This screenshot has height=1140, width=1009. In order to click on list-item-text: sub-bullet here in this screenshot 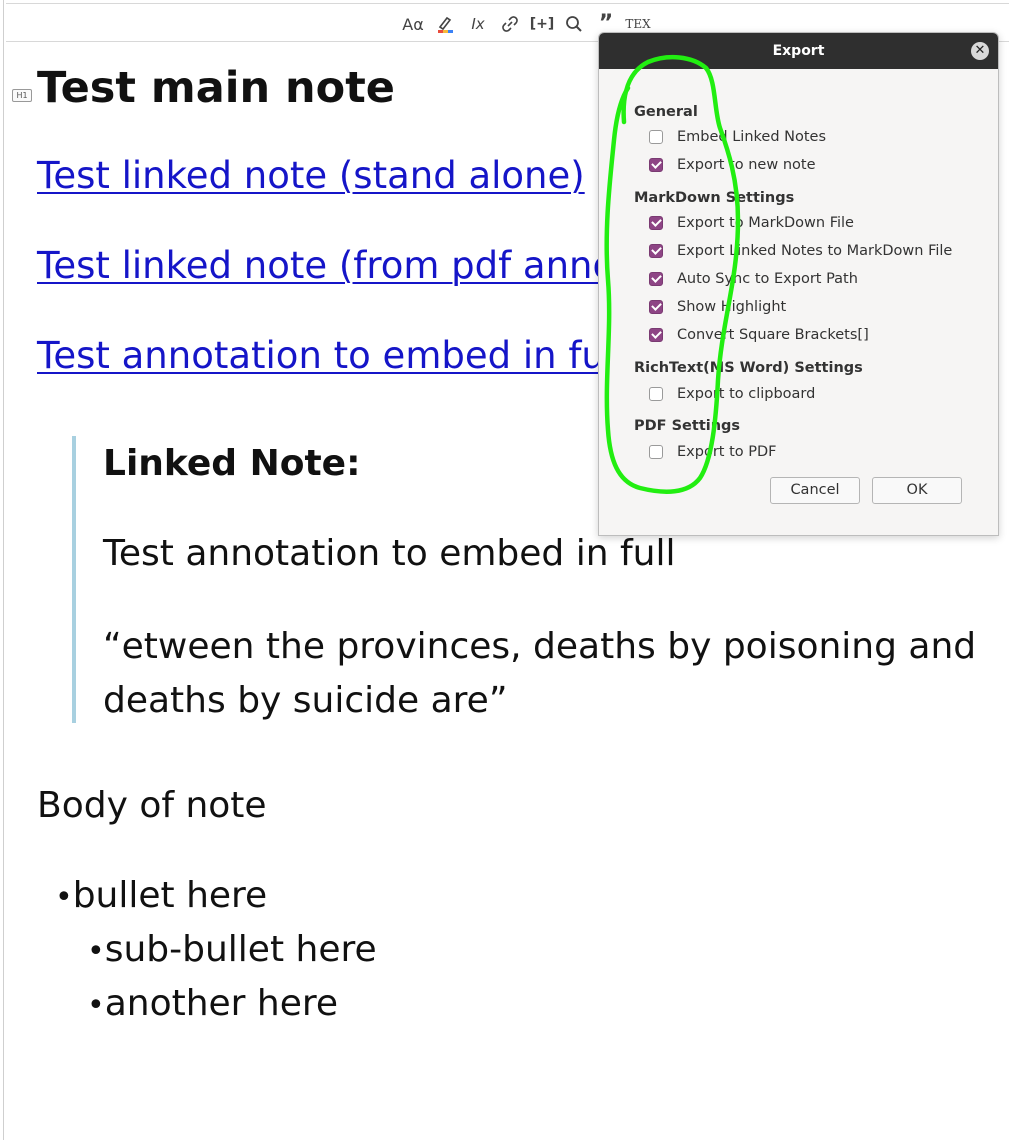, I will do `click(240, 949)`.